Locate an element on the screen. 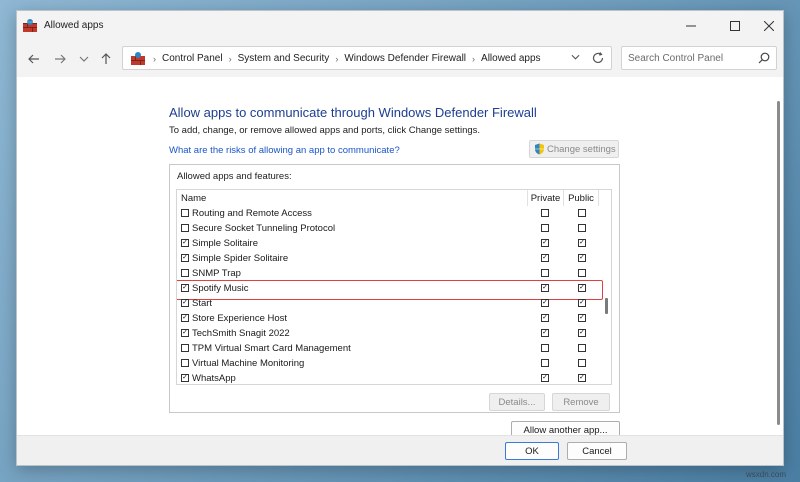  list-scrollbar is located at coordinates (606, 306).